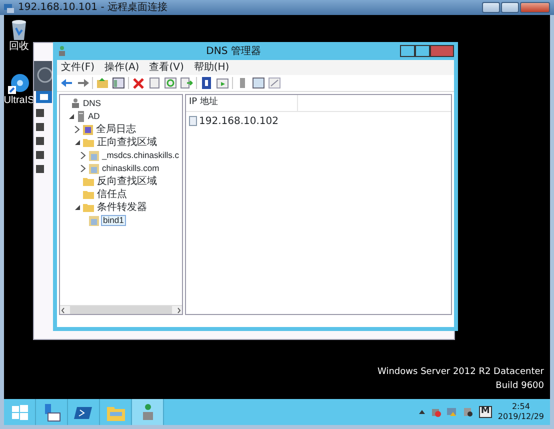 The image size is (554, 429). I want to click on column-header: IP 地址, so click(242, 102).